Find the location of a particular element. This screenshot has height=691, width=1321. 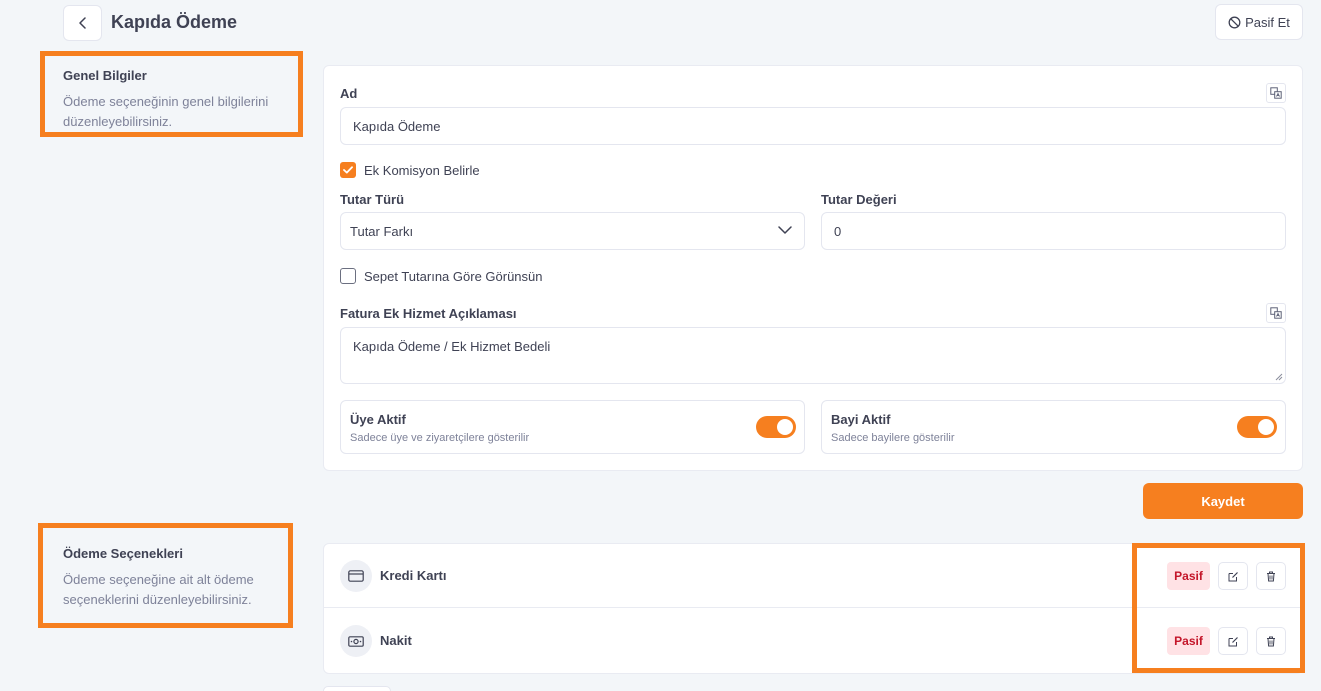

ad-input-value: Kapıda Ödeme is located at coordinates (397, 126).